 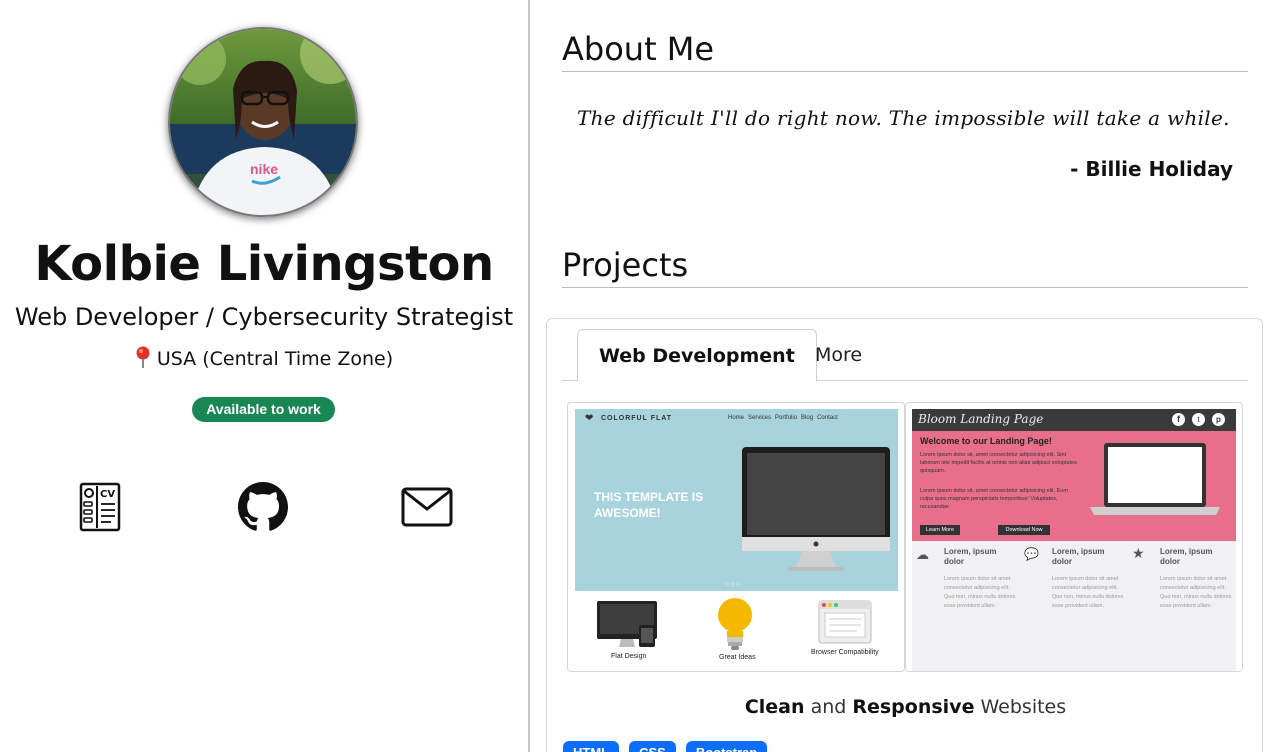 I want to click on avatar: nike, so click(x=263, y=122).